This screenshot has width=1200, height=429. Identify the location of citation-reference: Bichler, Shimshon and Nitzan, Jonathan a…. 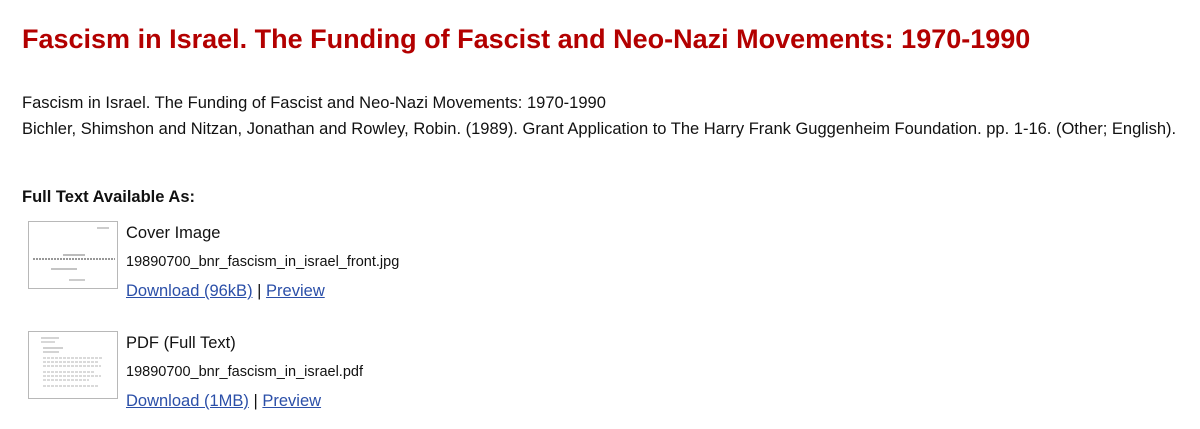
(599, 129).